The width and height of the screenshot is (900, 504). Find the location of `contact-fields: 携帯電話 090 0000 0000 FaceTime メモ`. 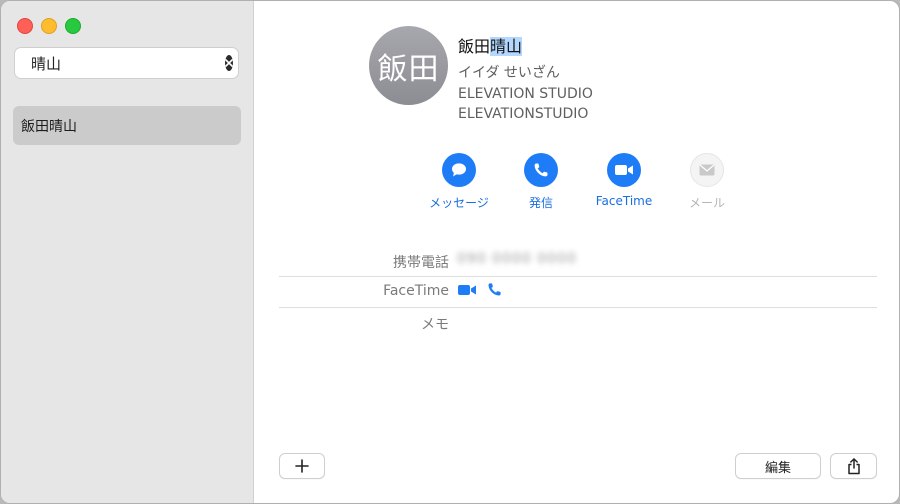

contact-fields: 携帯電話 090 0000 0000 FaceTime メモ is located at coordinates (578, 292).